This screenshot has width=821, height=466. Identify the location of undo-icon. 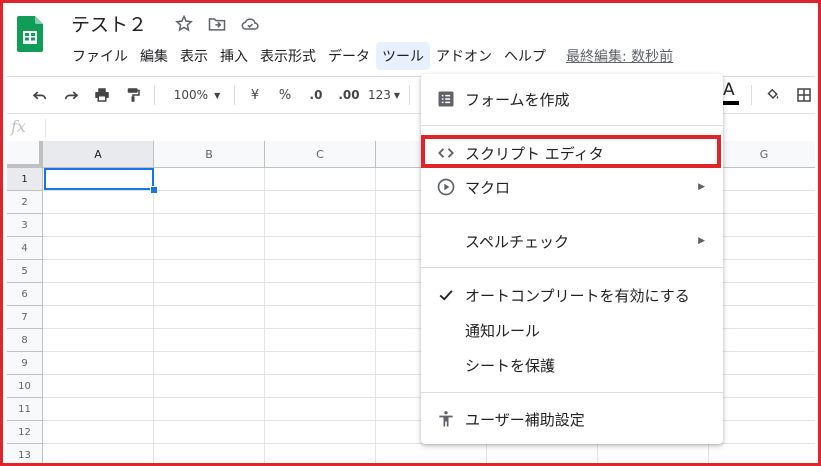
(40, 95).